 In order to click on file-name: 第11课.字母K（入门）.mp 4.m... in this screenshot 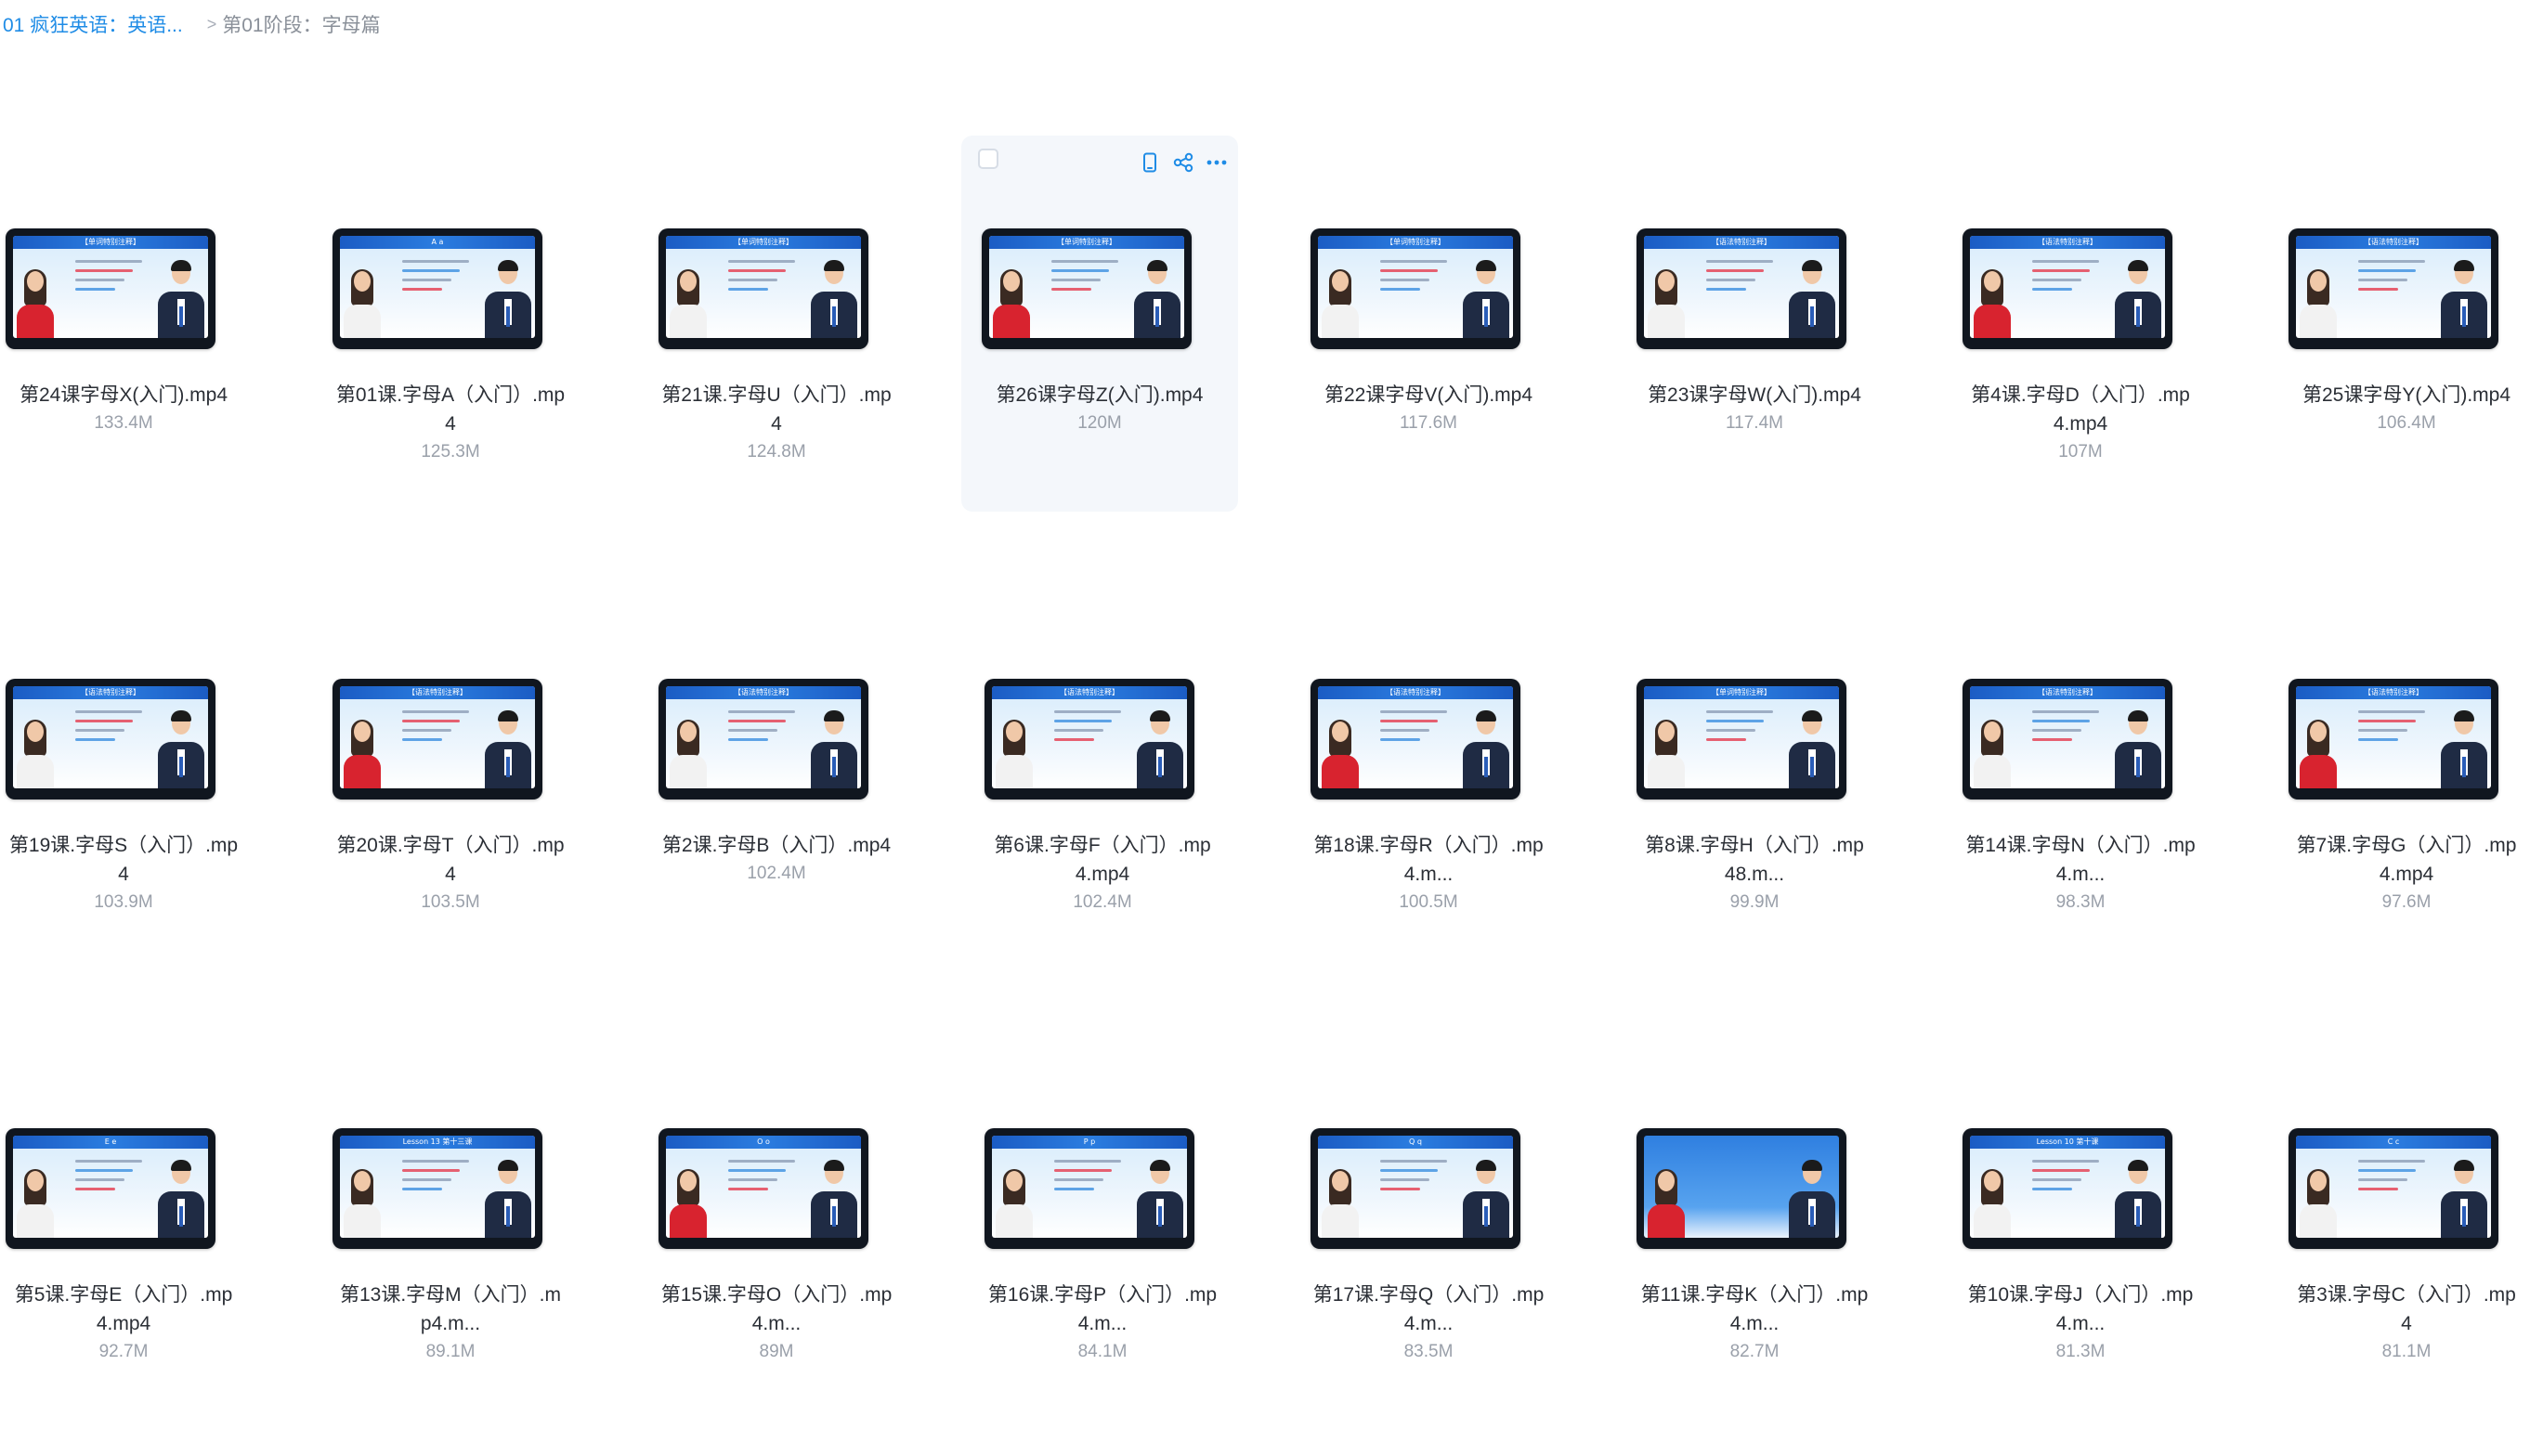, I will do `click(1754, 1309)`.